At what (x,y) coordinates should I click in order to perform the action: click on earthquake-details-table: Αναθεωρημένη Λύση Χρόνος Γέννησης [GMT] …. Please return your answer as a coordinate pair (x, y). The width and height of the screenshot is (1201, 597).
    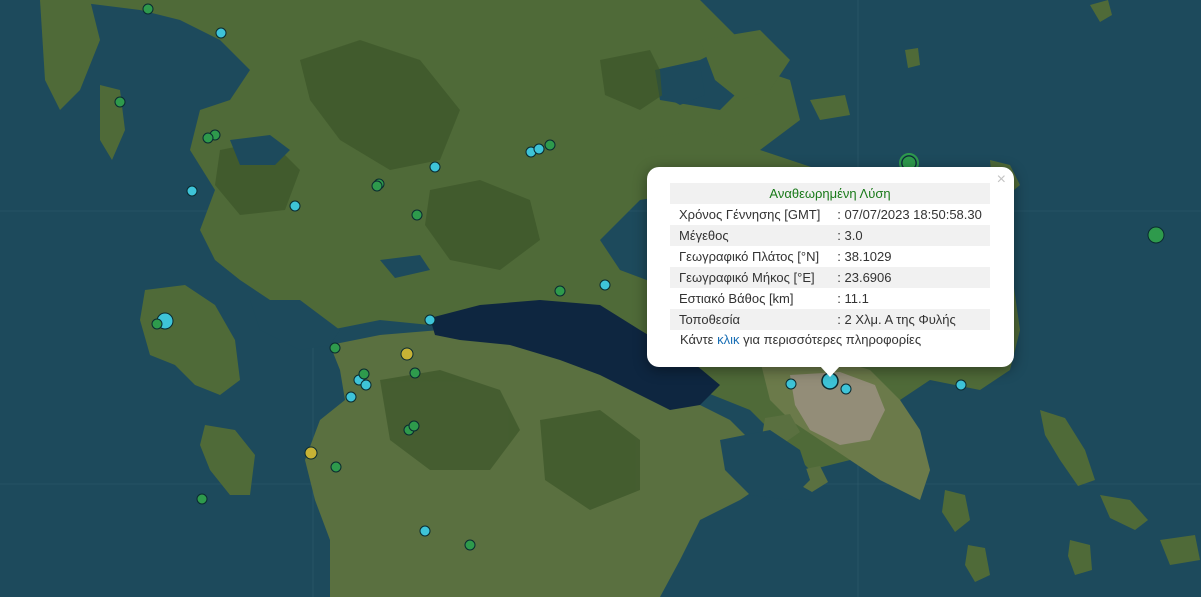
    Looking at the image, I should click on (830, 256).